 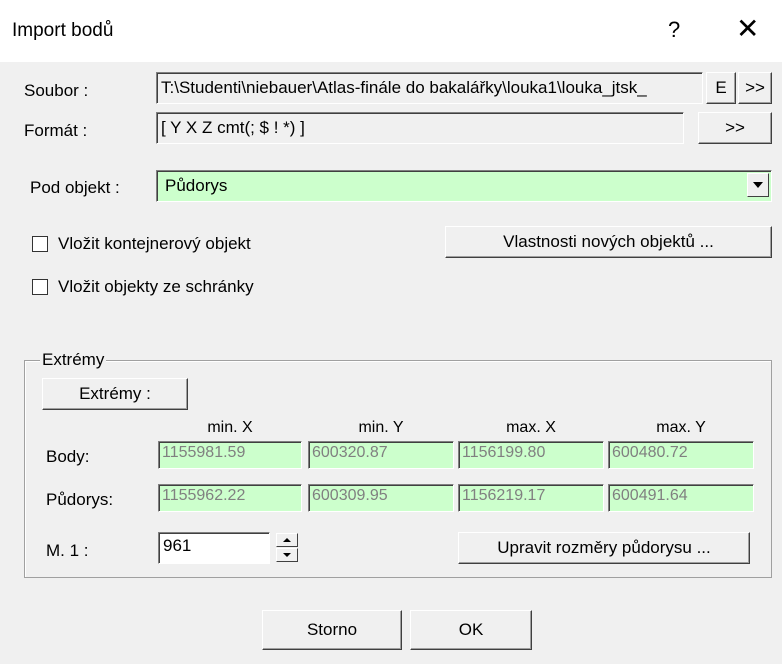 I want to click on dropdown-button, so click(x=758, y=185).